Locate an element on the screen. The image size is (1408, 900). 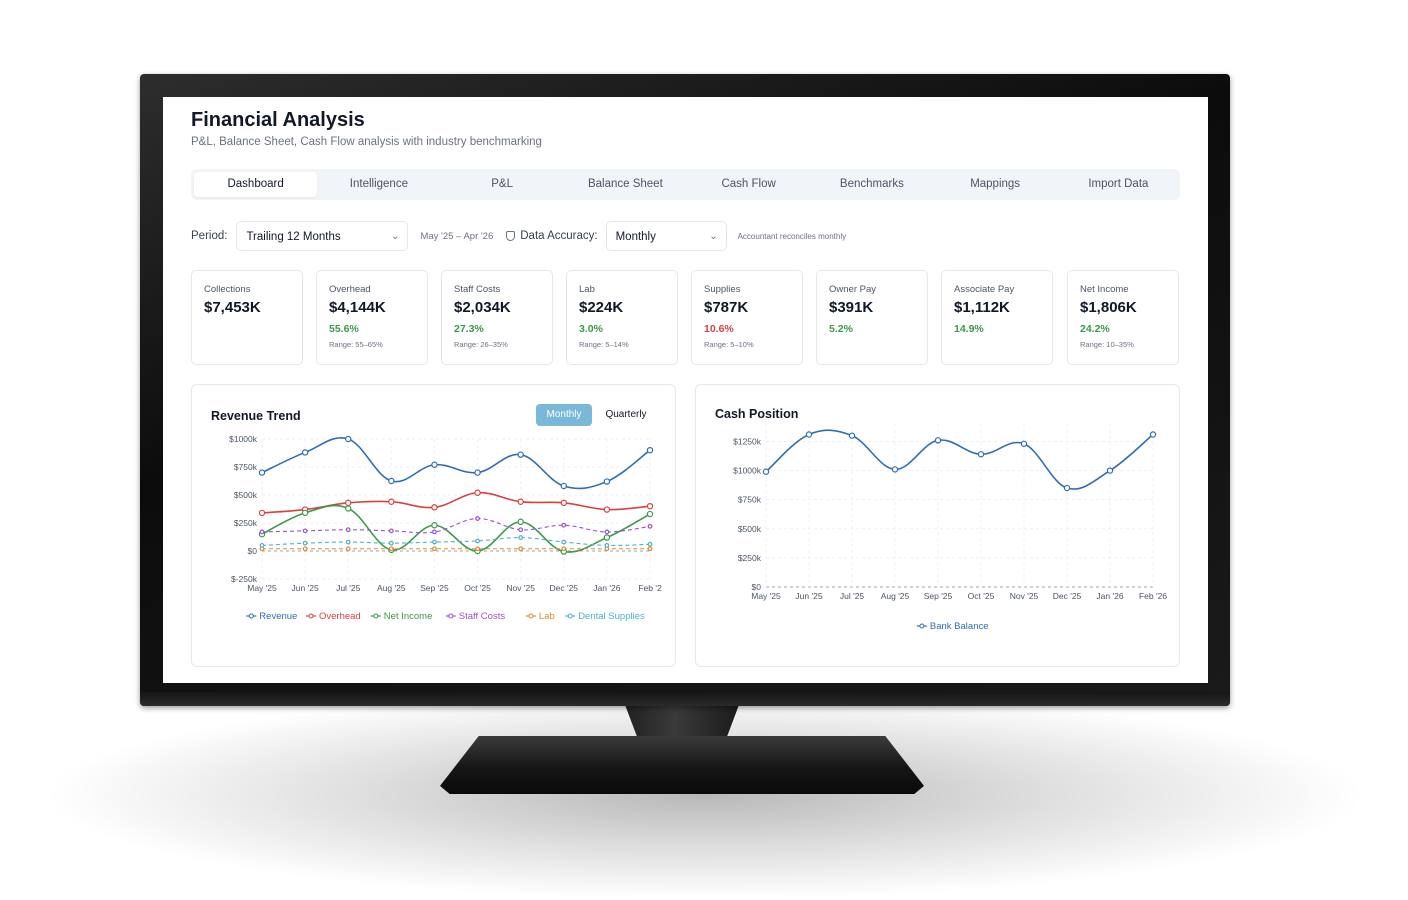
x-tick-label: May '25 is located at coordinates (262, 588).